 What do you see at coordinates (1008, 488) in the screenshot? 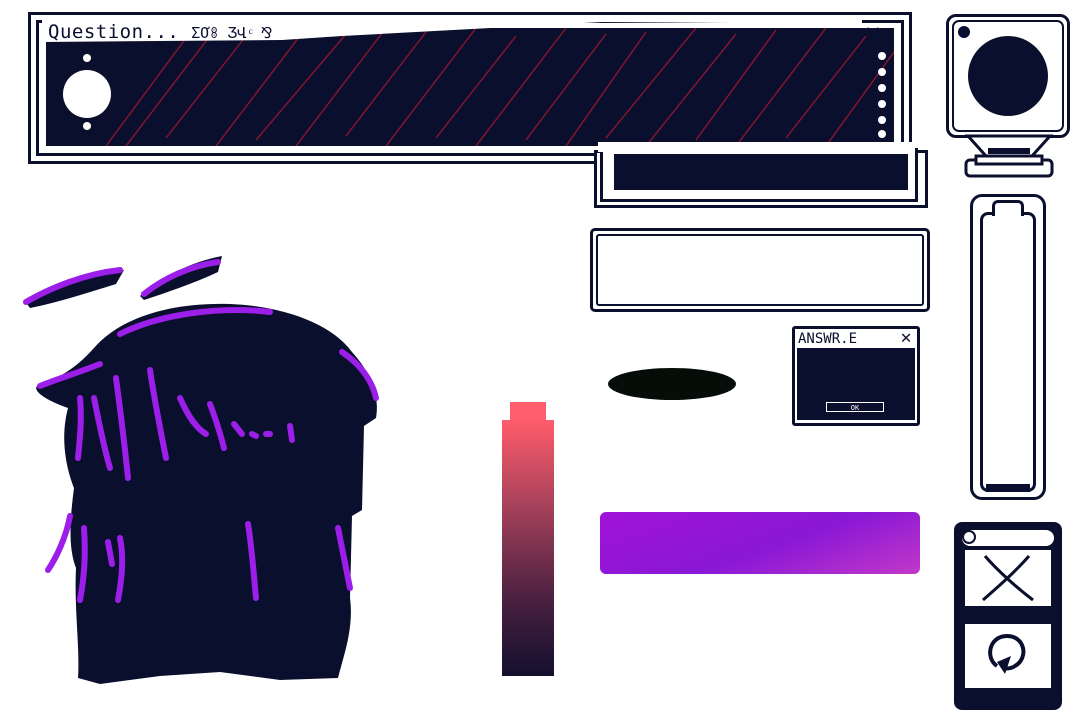
I see `capsule-level` at bounding box center [1008, 488].